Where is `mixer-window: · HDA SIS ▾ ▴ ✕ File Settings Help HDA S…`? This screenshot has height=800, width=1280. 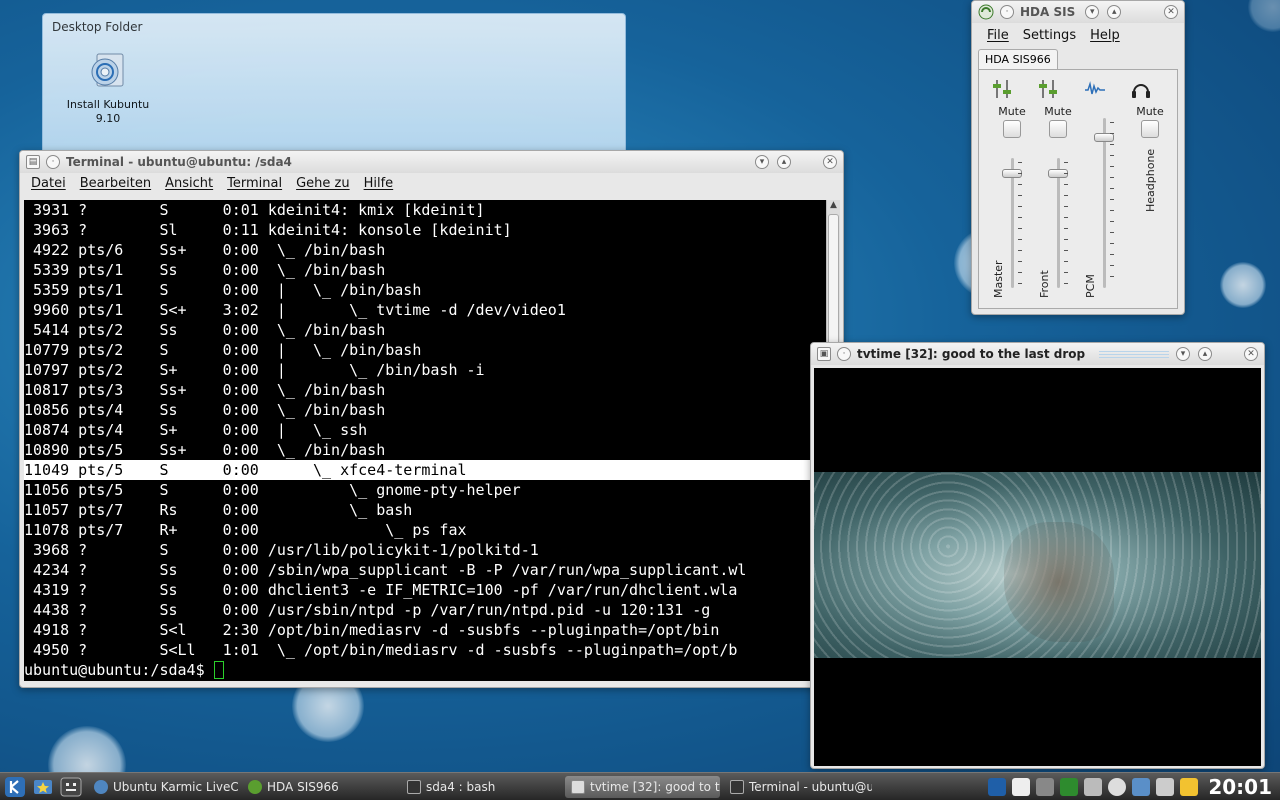 mixer-window: · HDA SIS ▾ ▴ ✕ File Settings Help HDA S… is located at coordinates (1078, 157).